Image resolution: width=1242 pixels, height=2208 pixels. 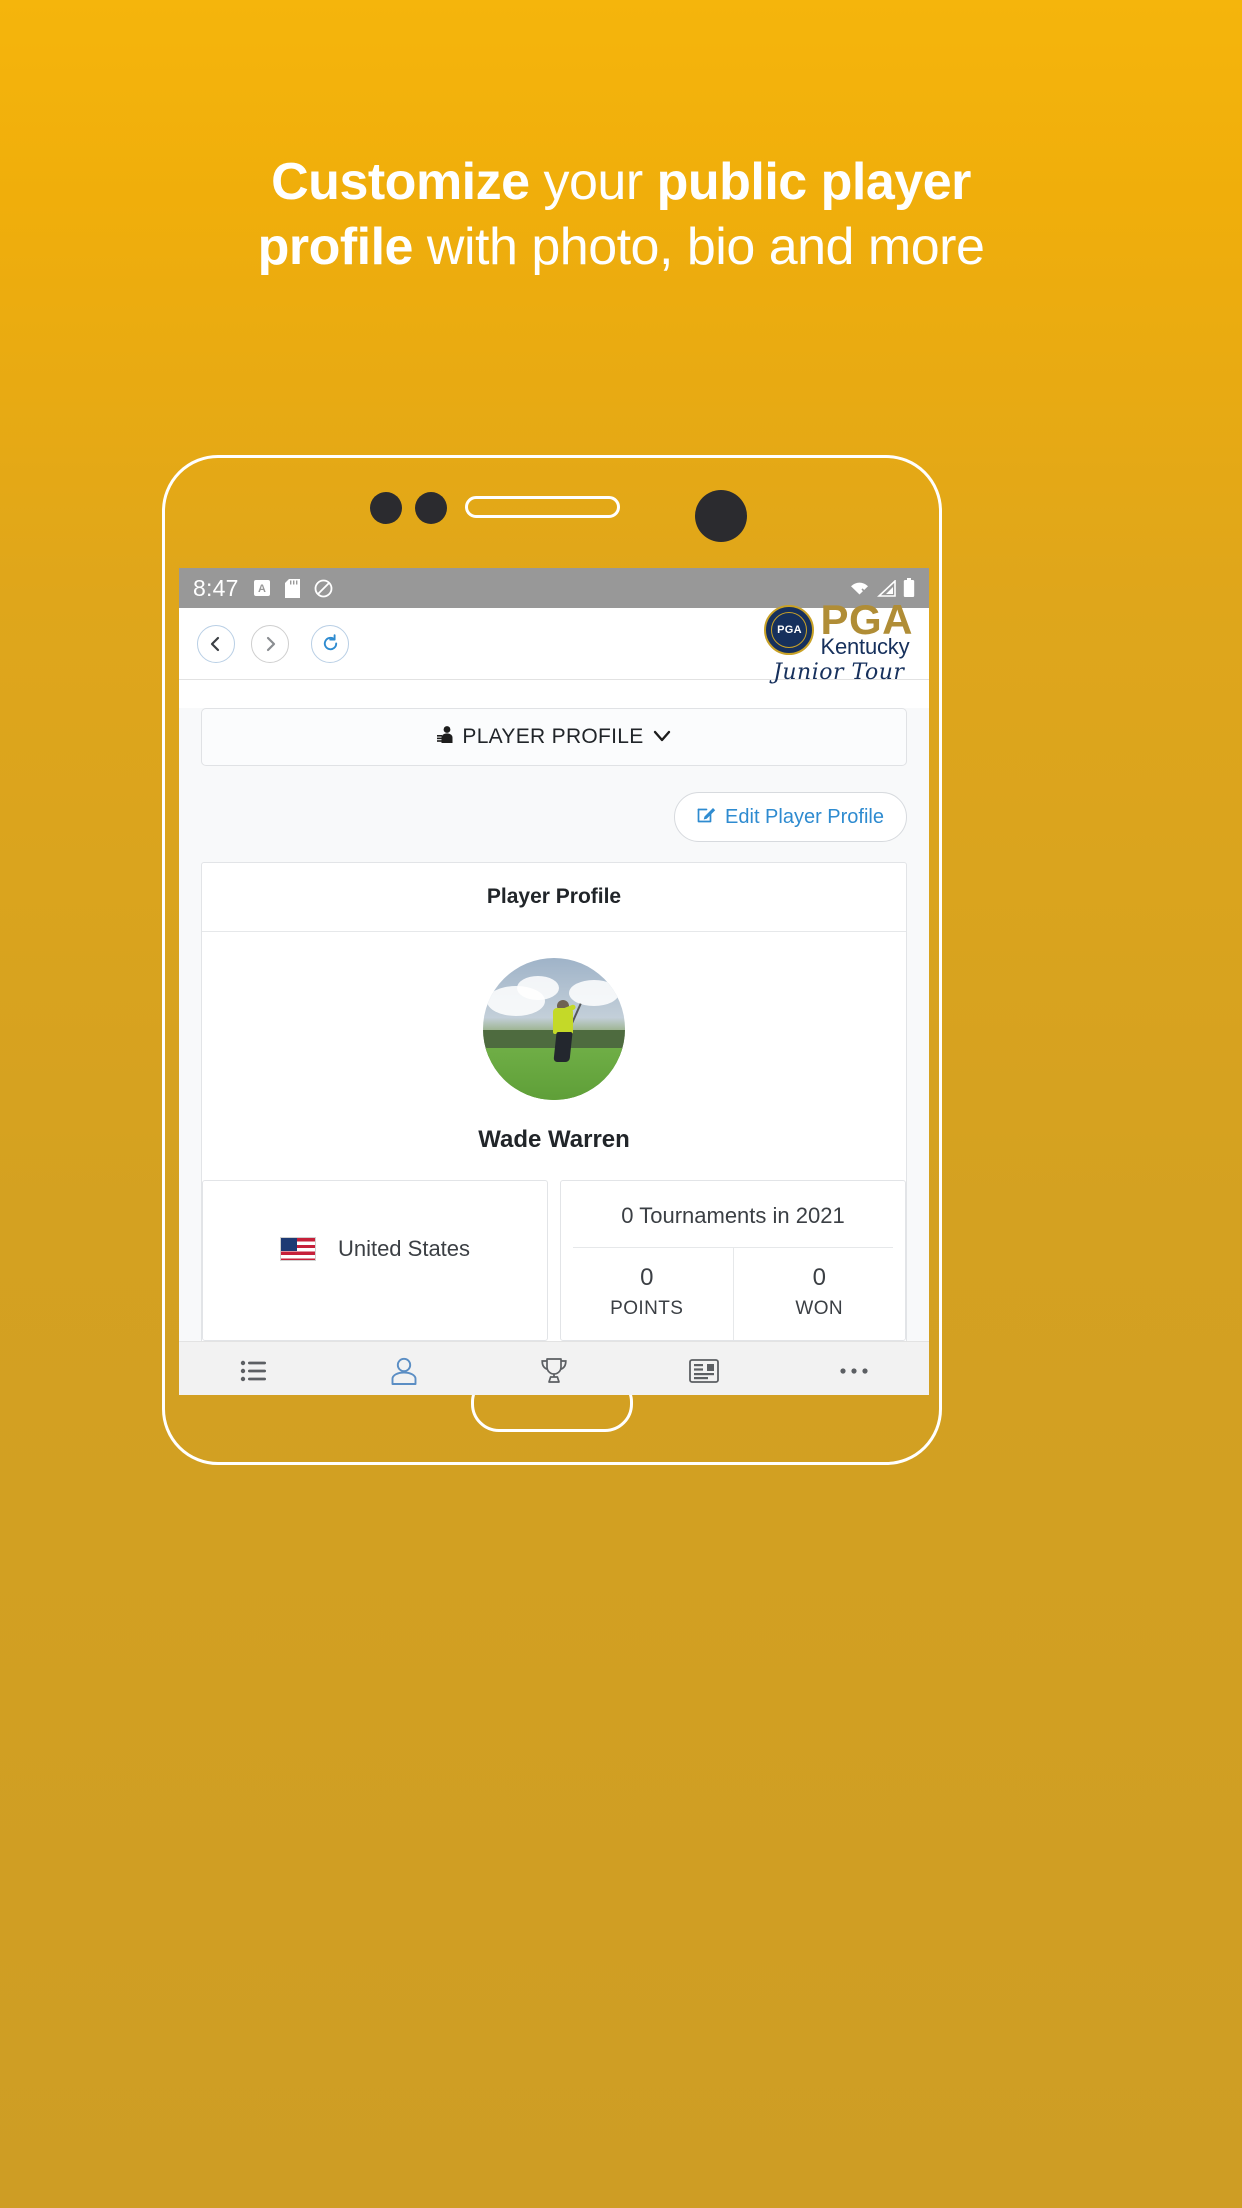 I want to click on phone-top-hardware, so click(x=552, y=500).